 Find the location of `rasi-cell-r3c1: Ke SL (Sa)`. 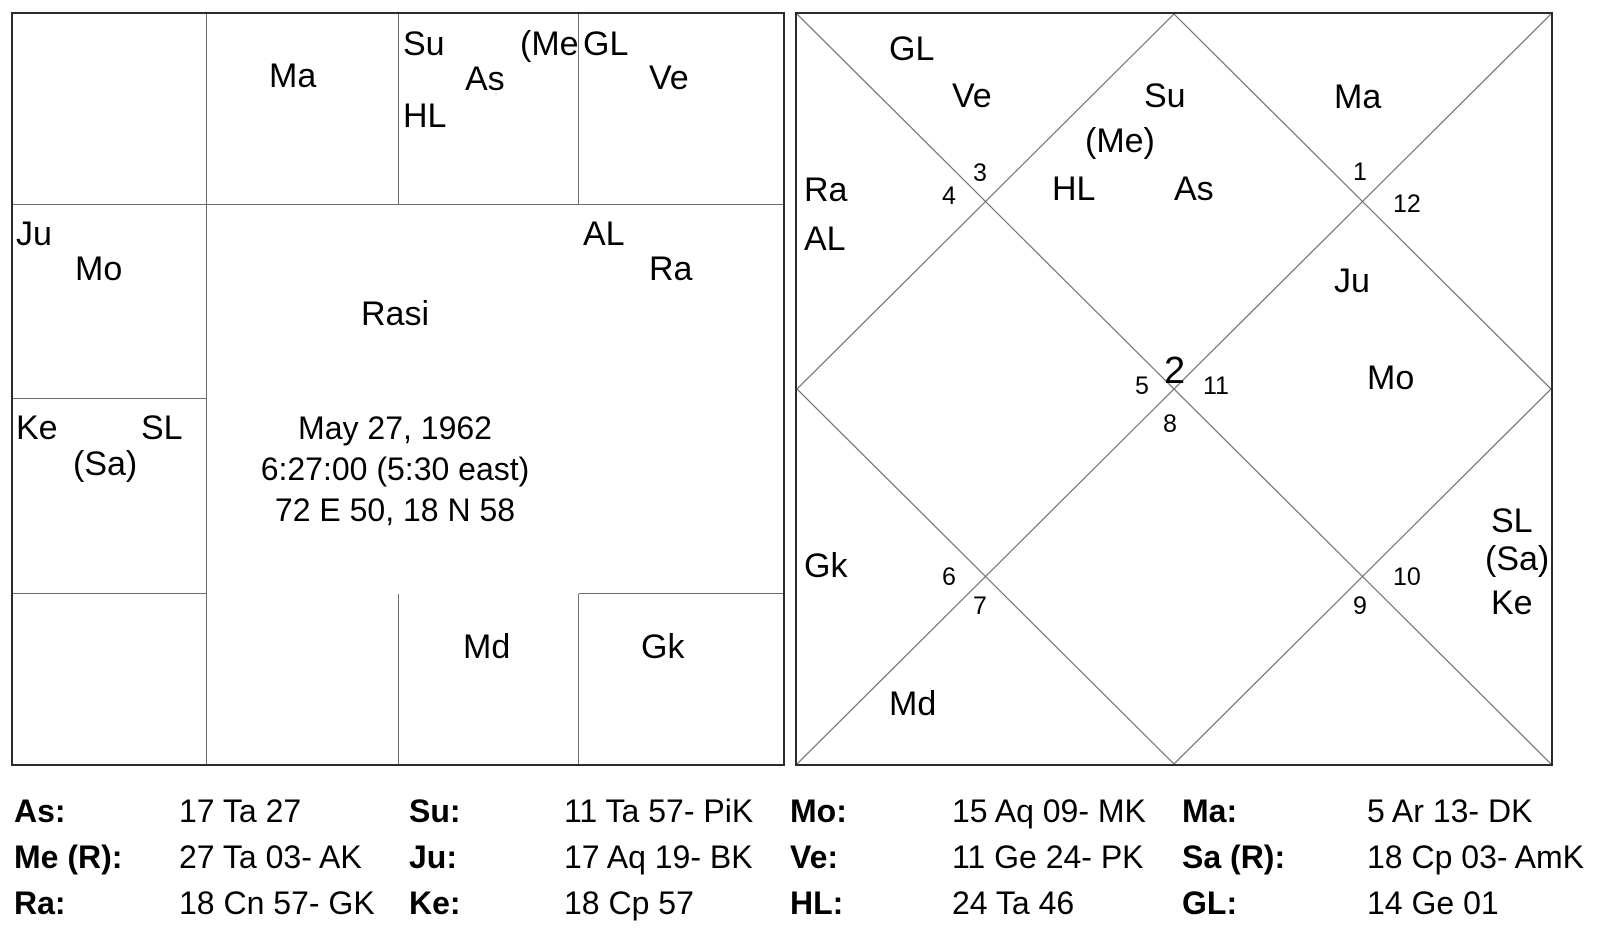

rasi-cell-r3c1: Ke SL (Sa) is located at coordinates (110, 496).